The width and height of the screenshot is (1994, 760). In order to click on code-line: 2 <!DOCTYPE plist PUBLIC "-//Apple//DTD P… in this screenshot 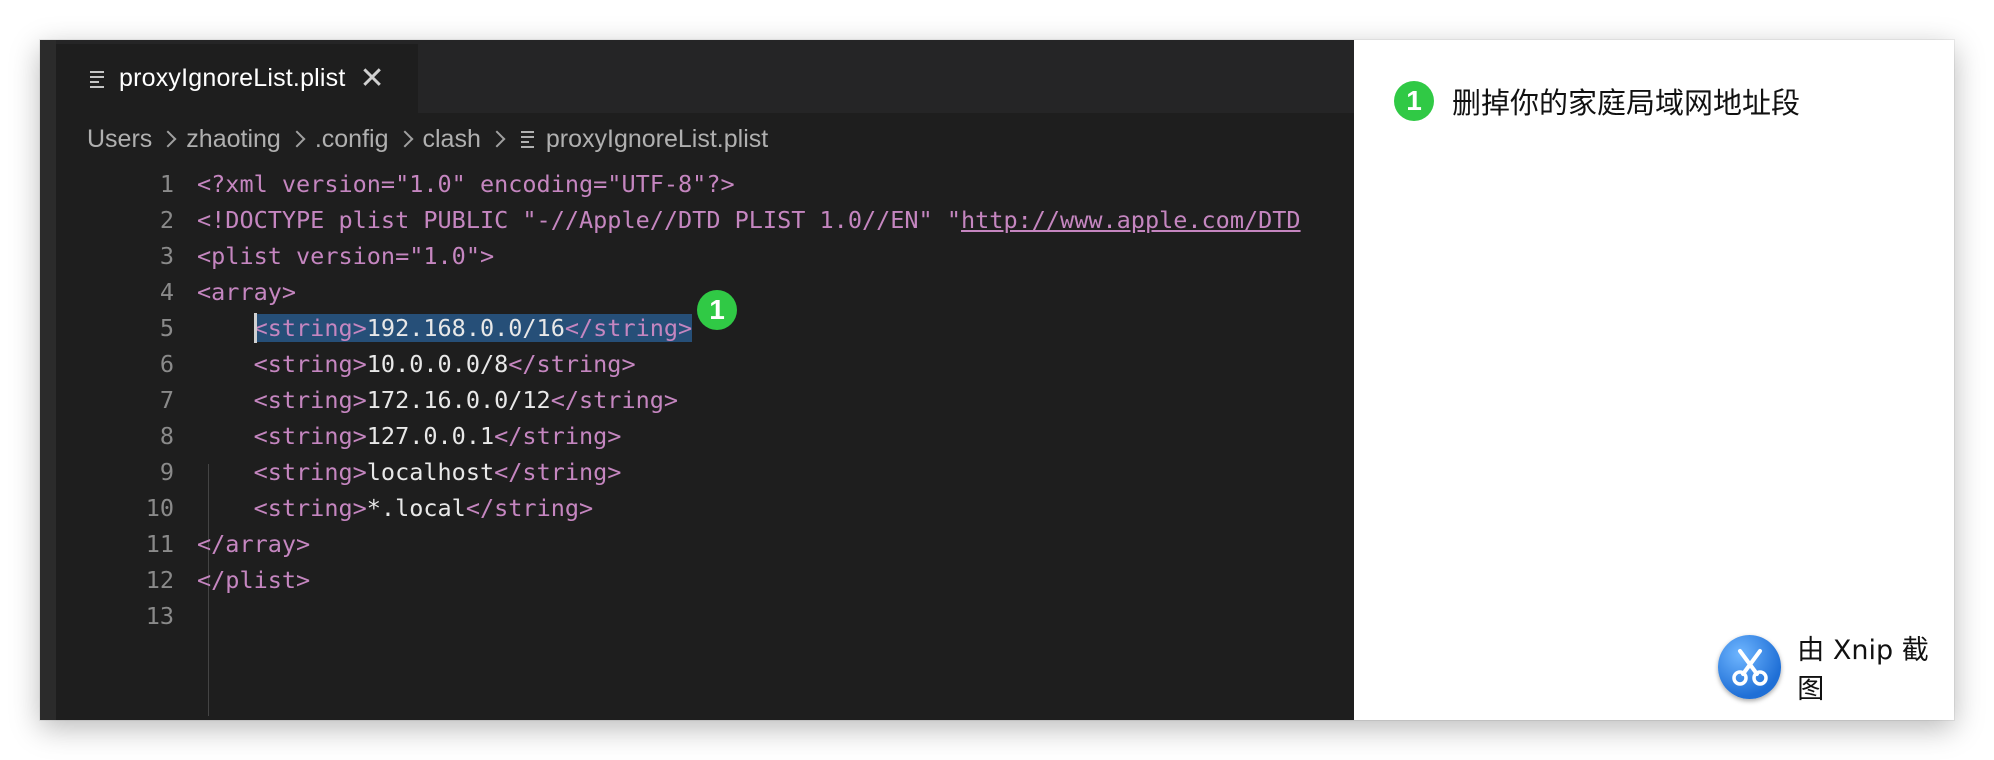, I will do `click(705, 220)`.